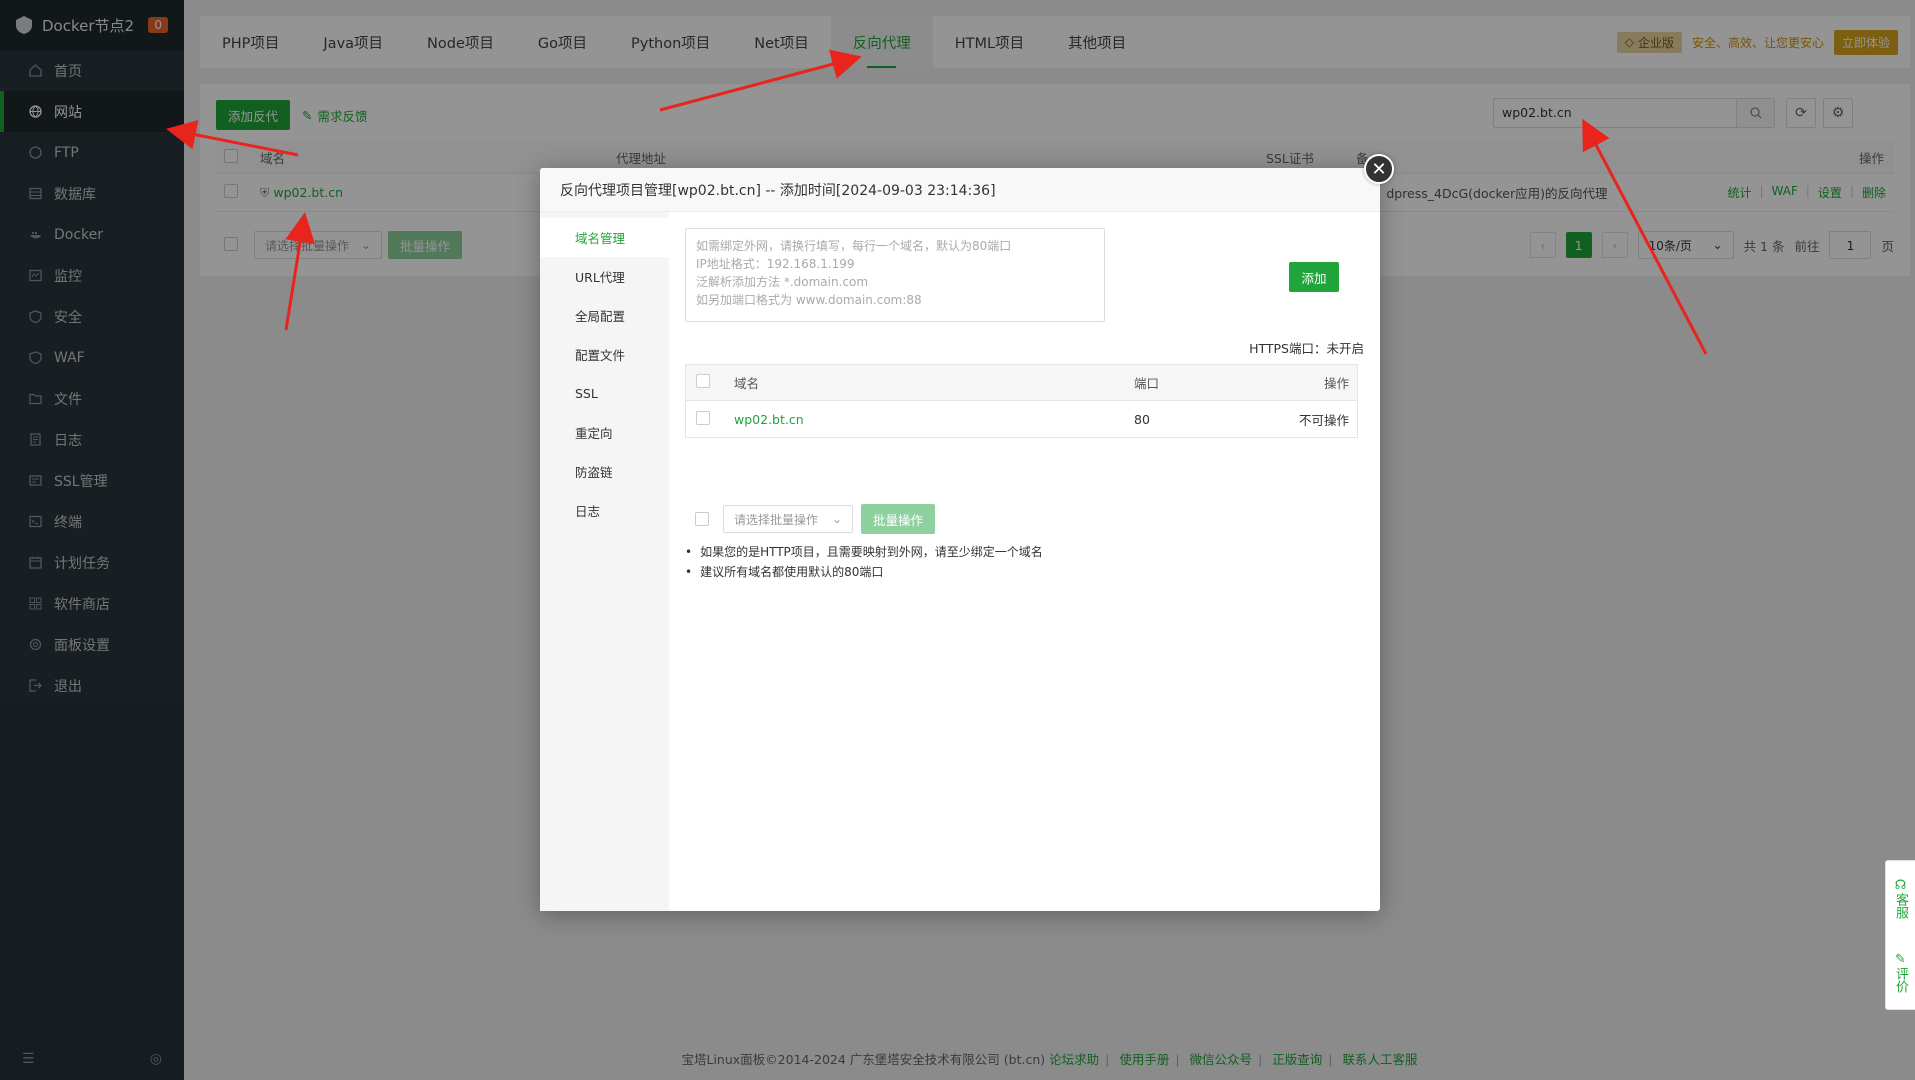  What do you see at coordinates (703, 417) in the screenshot?
I see `domain-row-checkbox` at bounding box center [703, 417].